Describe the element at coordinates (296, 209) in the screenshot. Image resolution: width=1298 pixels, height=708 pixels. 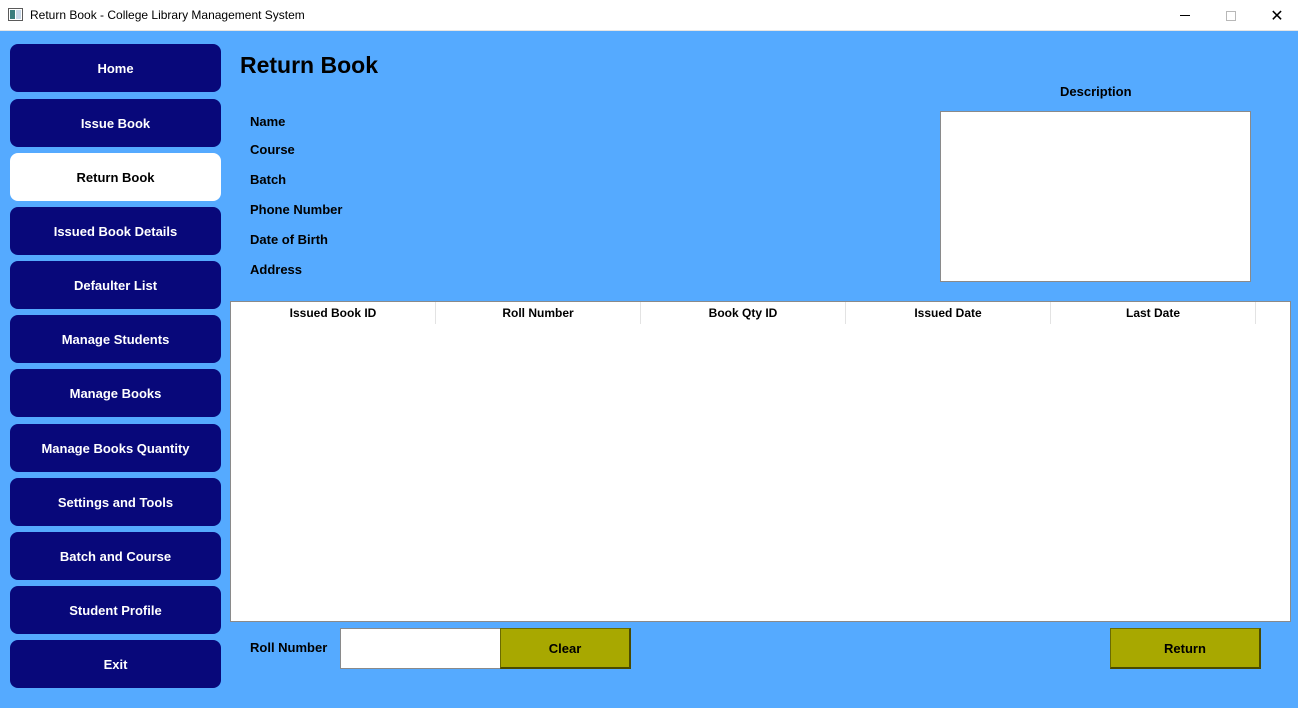
I see `phone-number-label: Phone Number` at that location.